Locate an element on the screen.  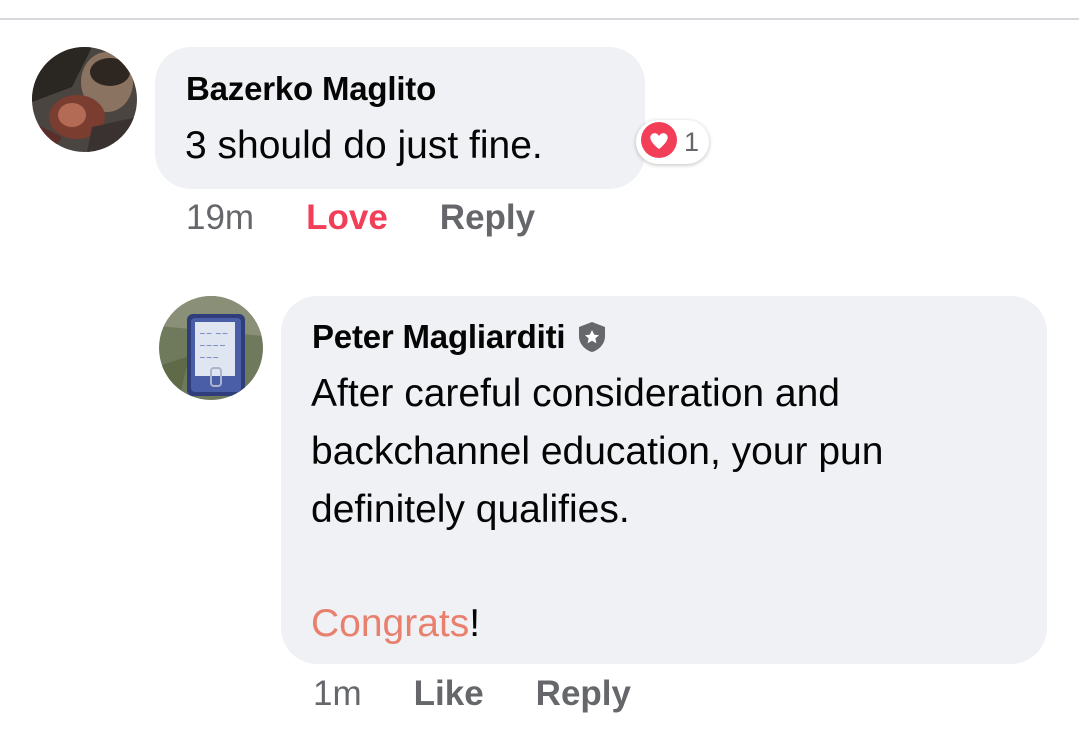
timestamp: 19m is located at coordinates (220, 218).